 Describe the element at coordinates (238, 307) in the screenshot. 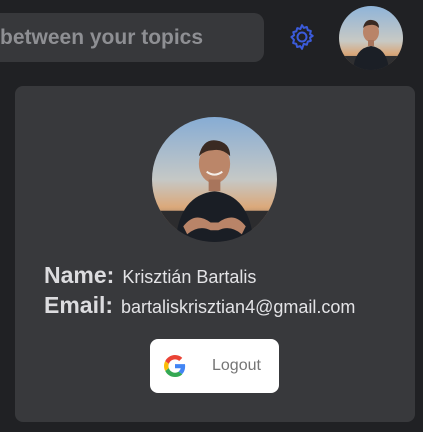

I see `email-value: bartaliskrisztian4@gmail.com` at that location.